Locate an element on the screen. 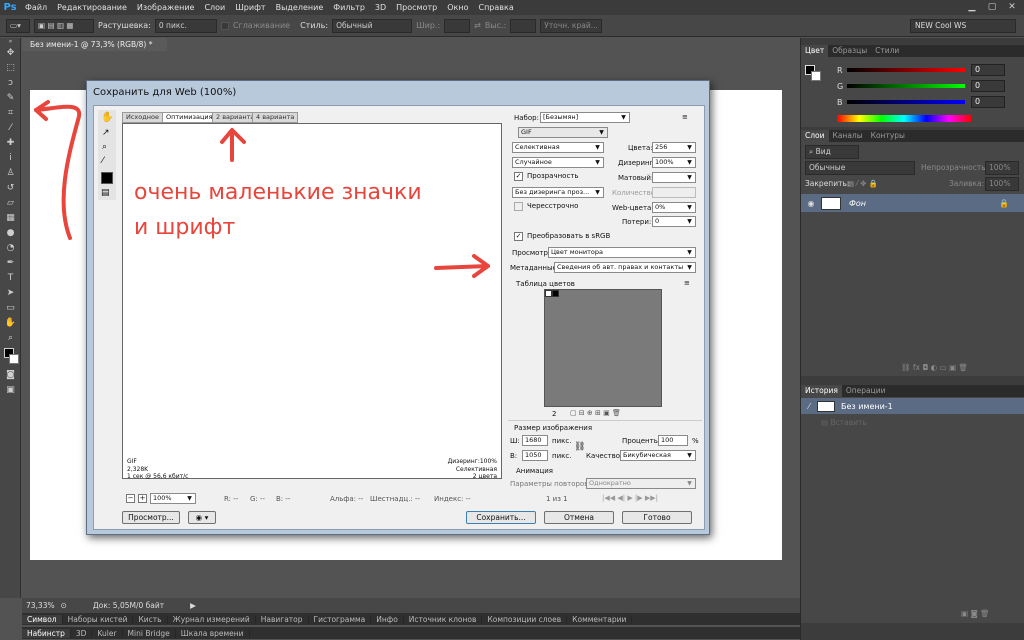  tab-character: Символ is located at coordinates (42, 619).